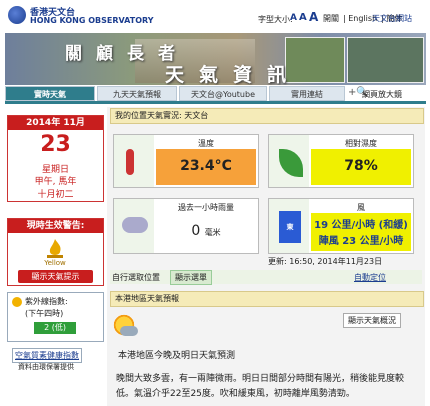 Image resolution: width=430 pixels, height=406 pixels. I want to click on wind-card: 東 風 19 公里/小時 (和緩) 陣風 23 公里/小時, so click(341, 226).